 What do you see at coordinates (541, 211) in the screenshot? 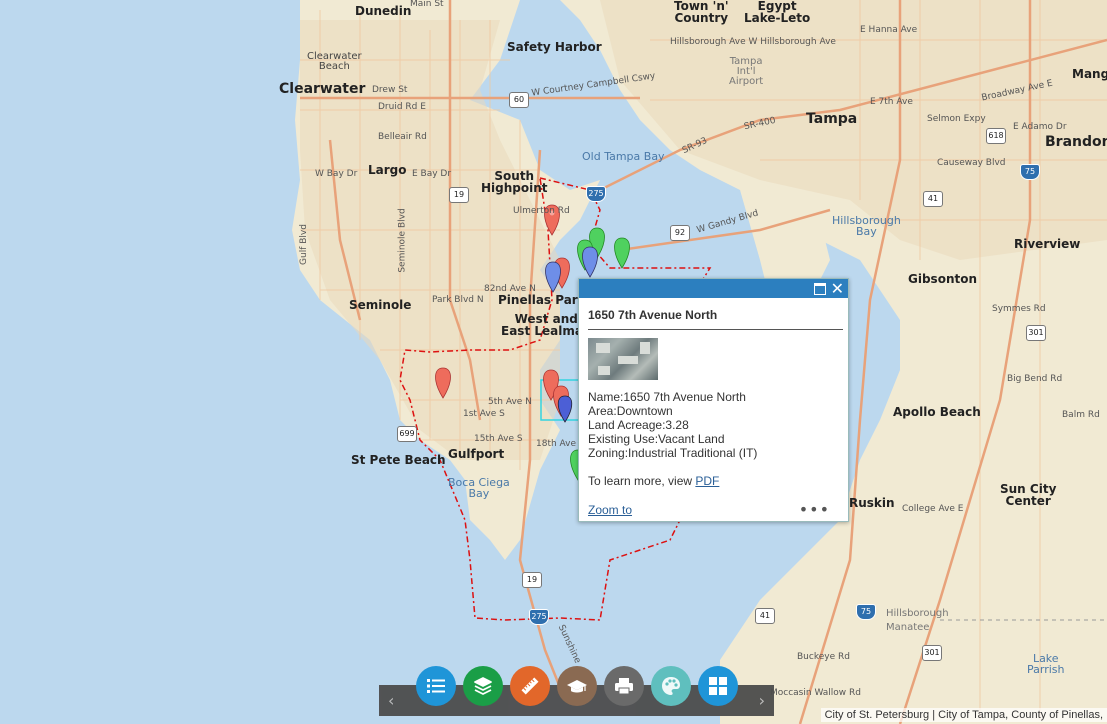
I see `road-label: Ulmerton Rd` at bounding box center [541, 211].